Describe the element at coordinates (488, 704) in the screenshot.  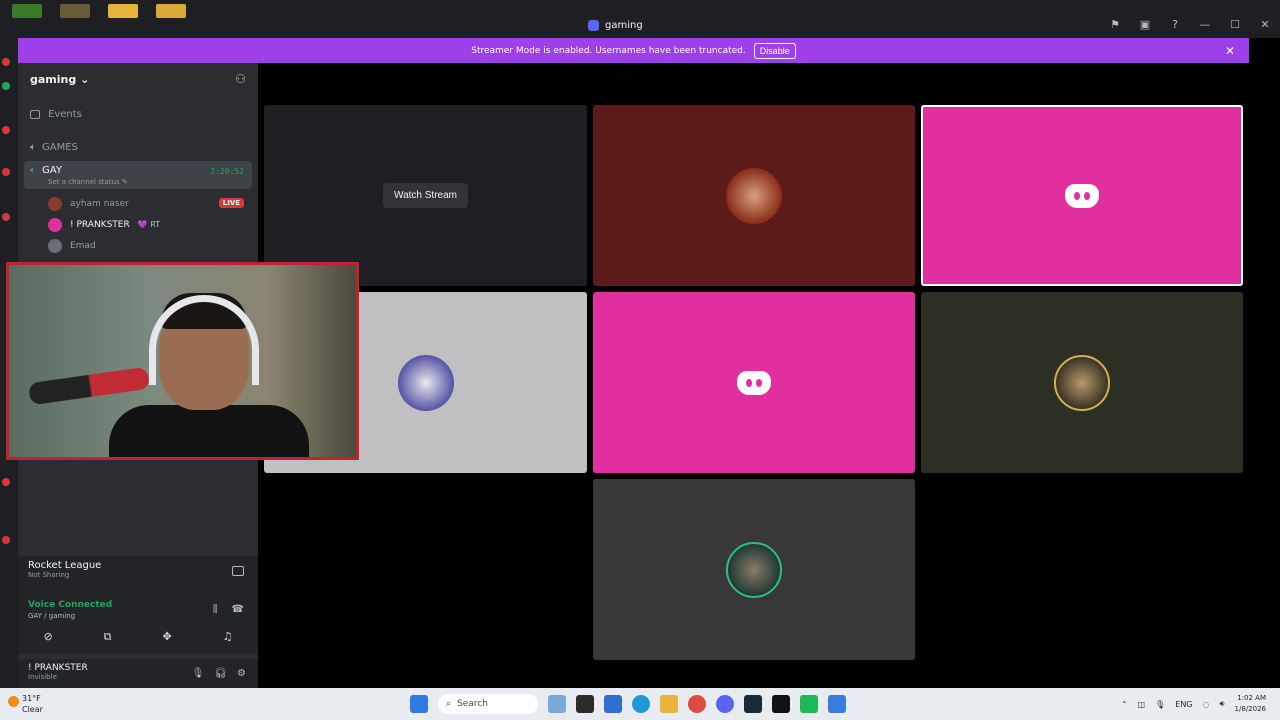
I see `taskbar-search: ⌕ Search` at that location.